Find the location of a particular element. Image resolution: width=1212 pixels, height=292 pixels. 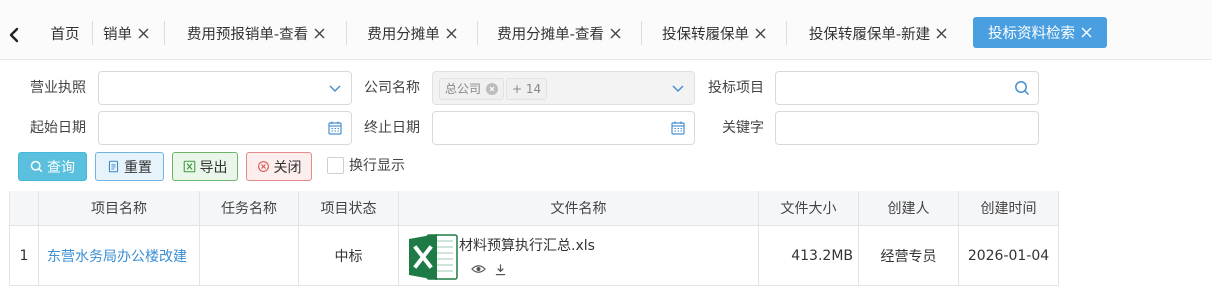

file-name-cell: 材料预算执行汇总.xls is located at coordinates (579, 256).